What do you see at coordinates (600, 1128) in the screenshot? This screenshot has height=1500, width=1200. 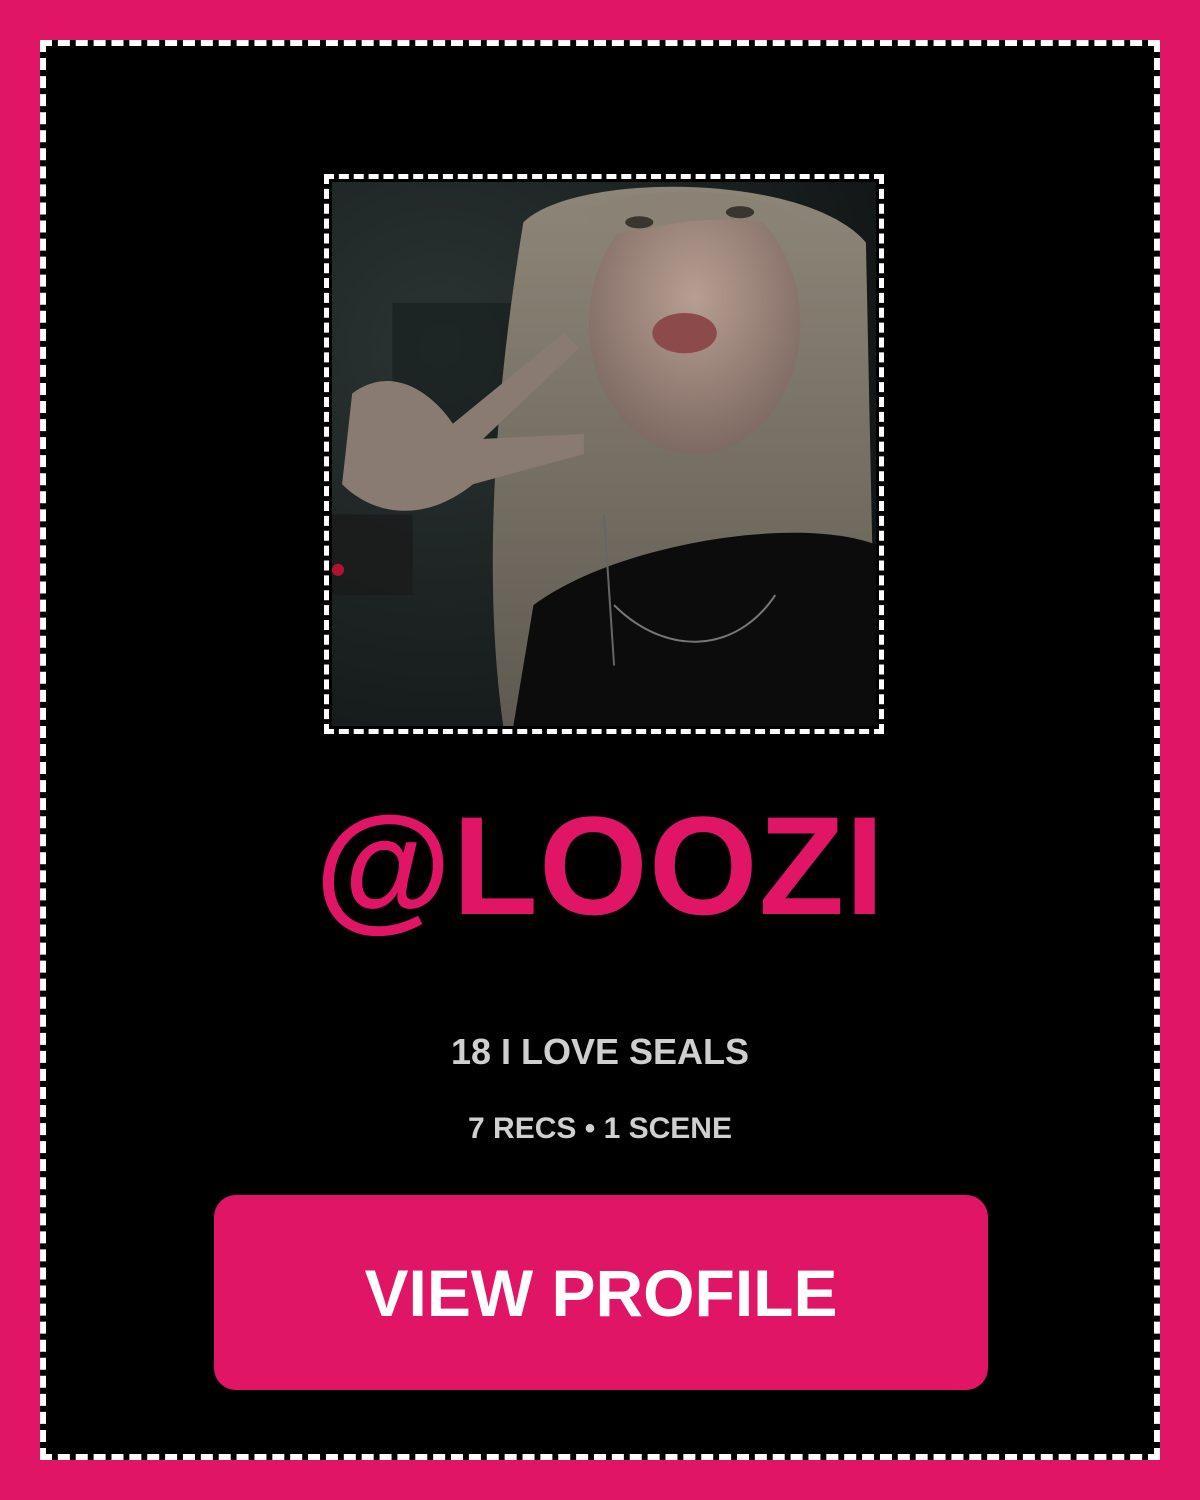 I see `profile-stats: 7 RECS • 1 SCENE` at bounding box center [600, 1128].